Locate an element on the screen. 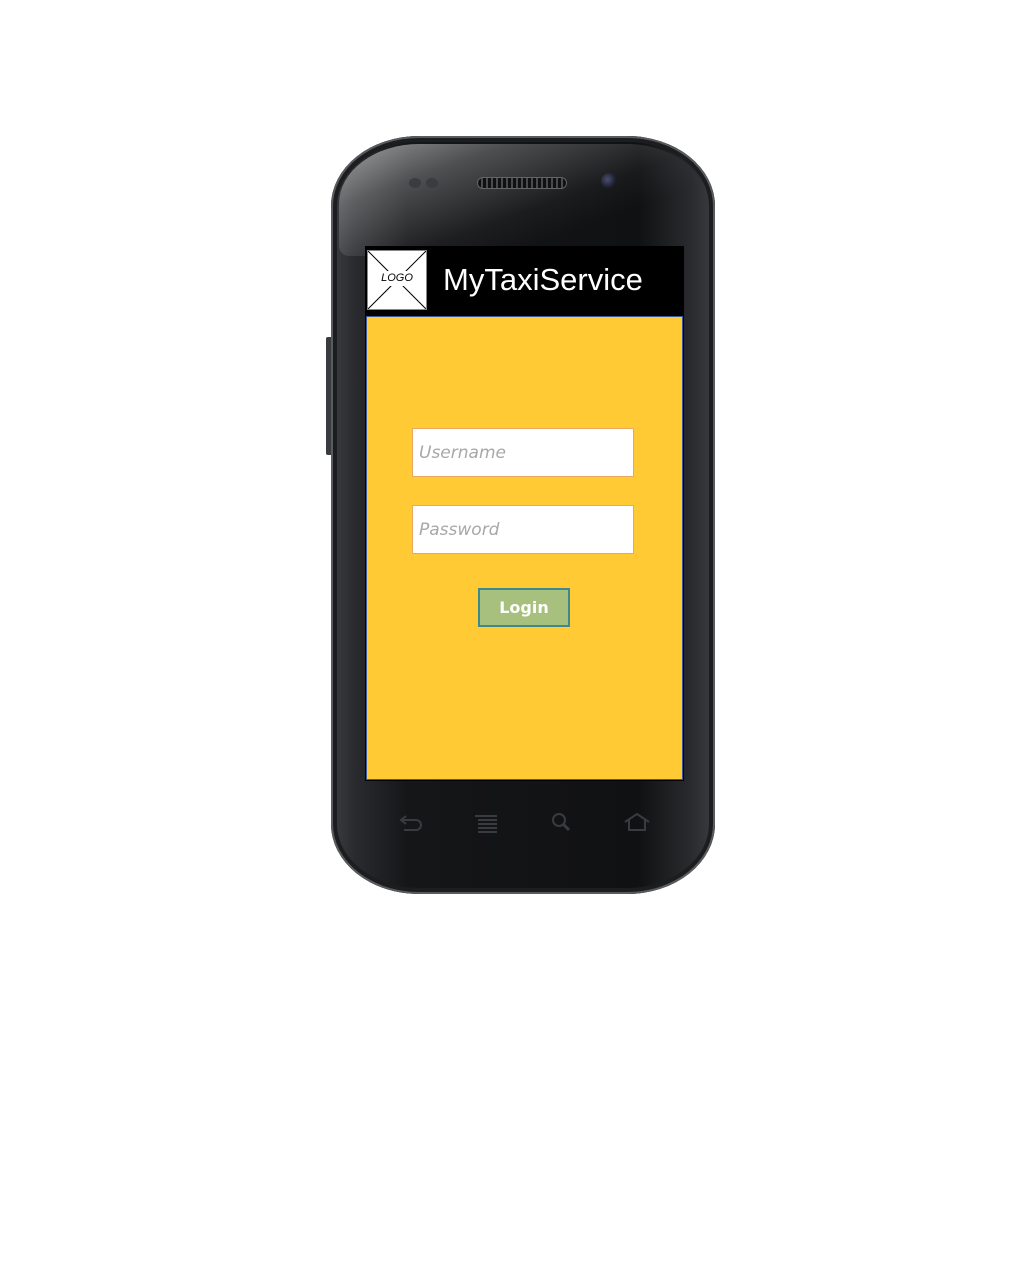 This screenshot has height=1270, width=1024. password-input is located at coordinates (523, 529).